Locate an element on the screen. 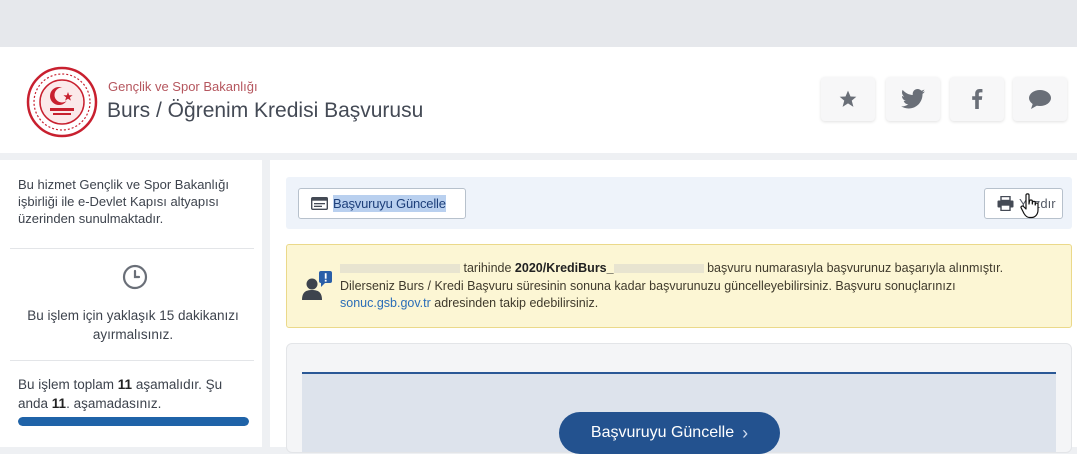 The height and width of the screenshot is (454, 1077). twitter-button is located at coordinates (913, 99).